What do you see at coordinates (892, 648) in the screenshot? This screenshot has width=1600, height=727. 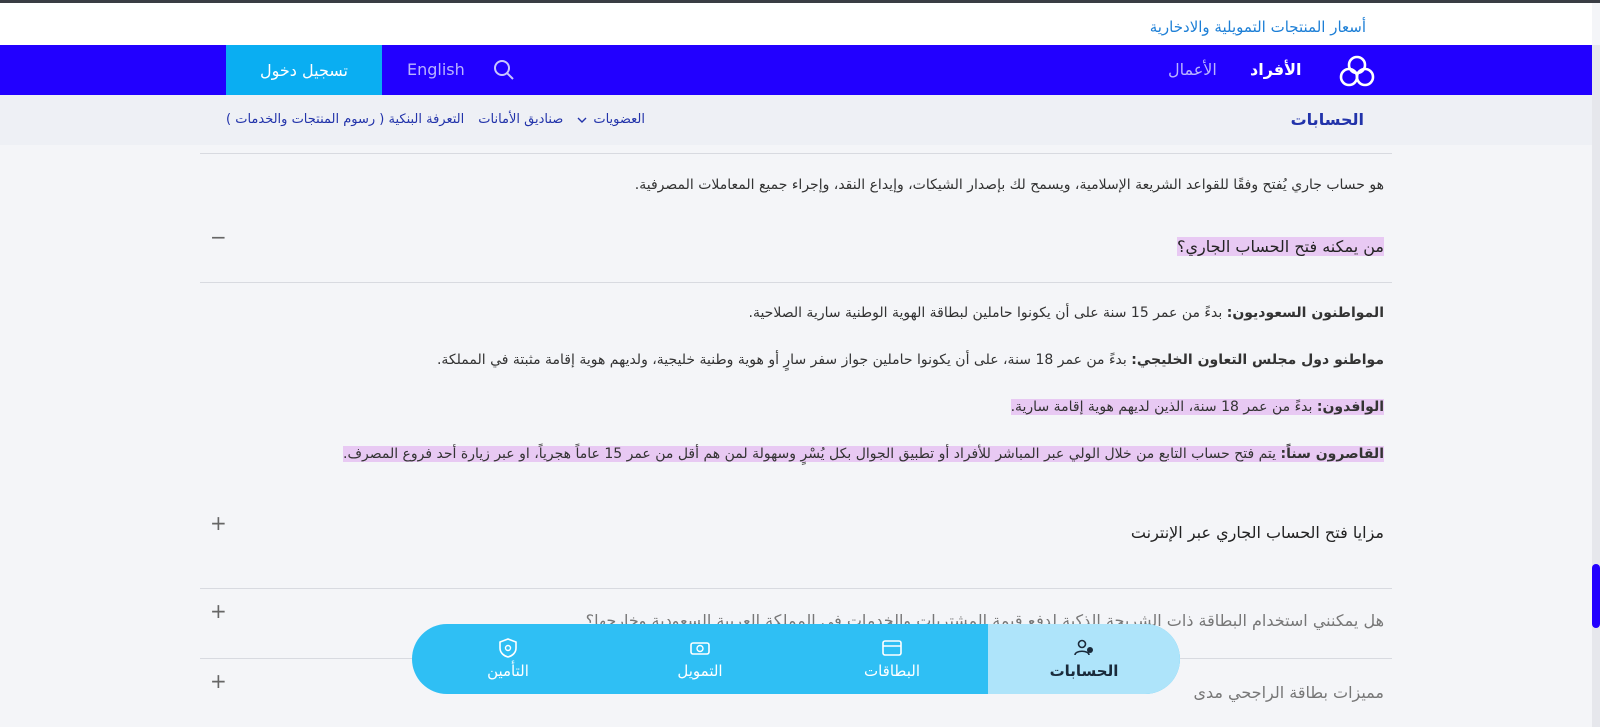 I see `card-icon` at bounding box center [892, 648].